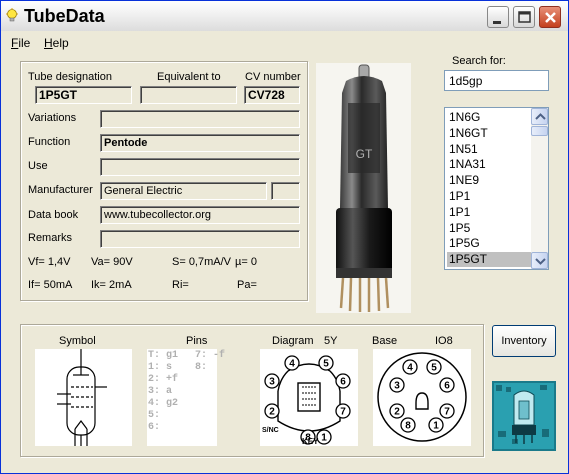 This screenshot has height=474, width=569. I want to click on title-bar: TubeData, so click(284, 16).